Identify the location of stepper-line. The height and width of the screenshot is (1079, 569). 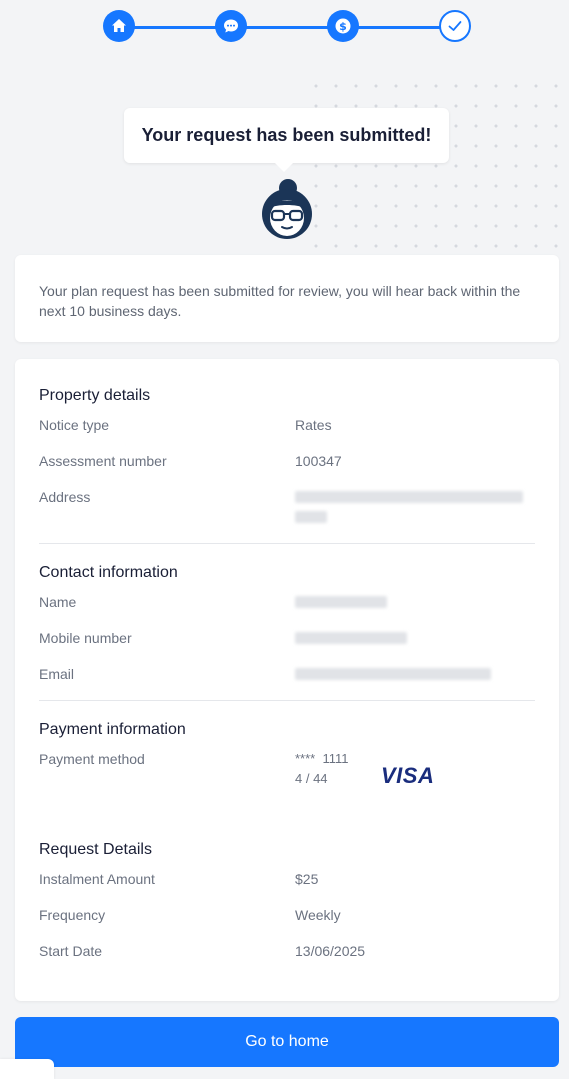
(287, 27).